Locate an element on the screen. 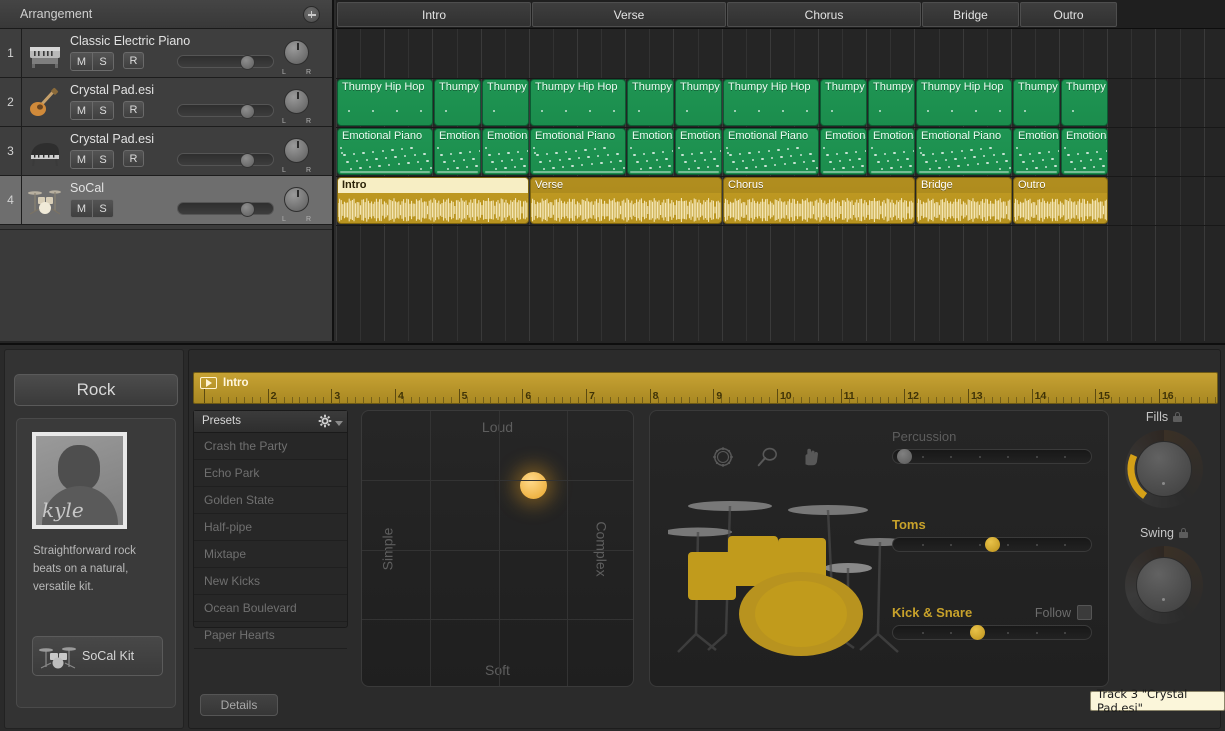  ruler-sub-tick is located at coordinates (1080, 400).